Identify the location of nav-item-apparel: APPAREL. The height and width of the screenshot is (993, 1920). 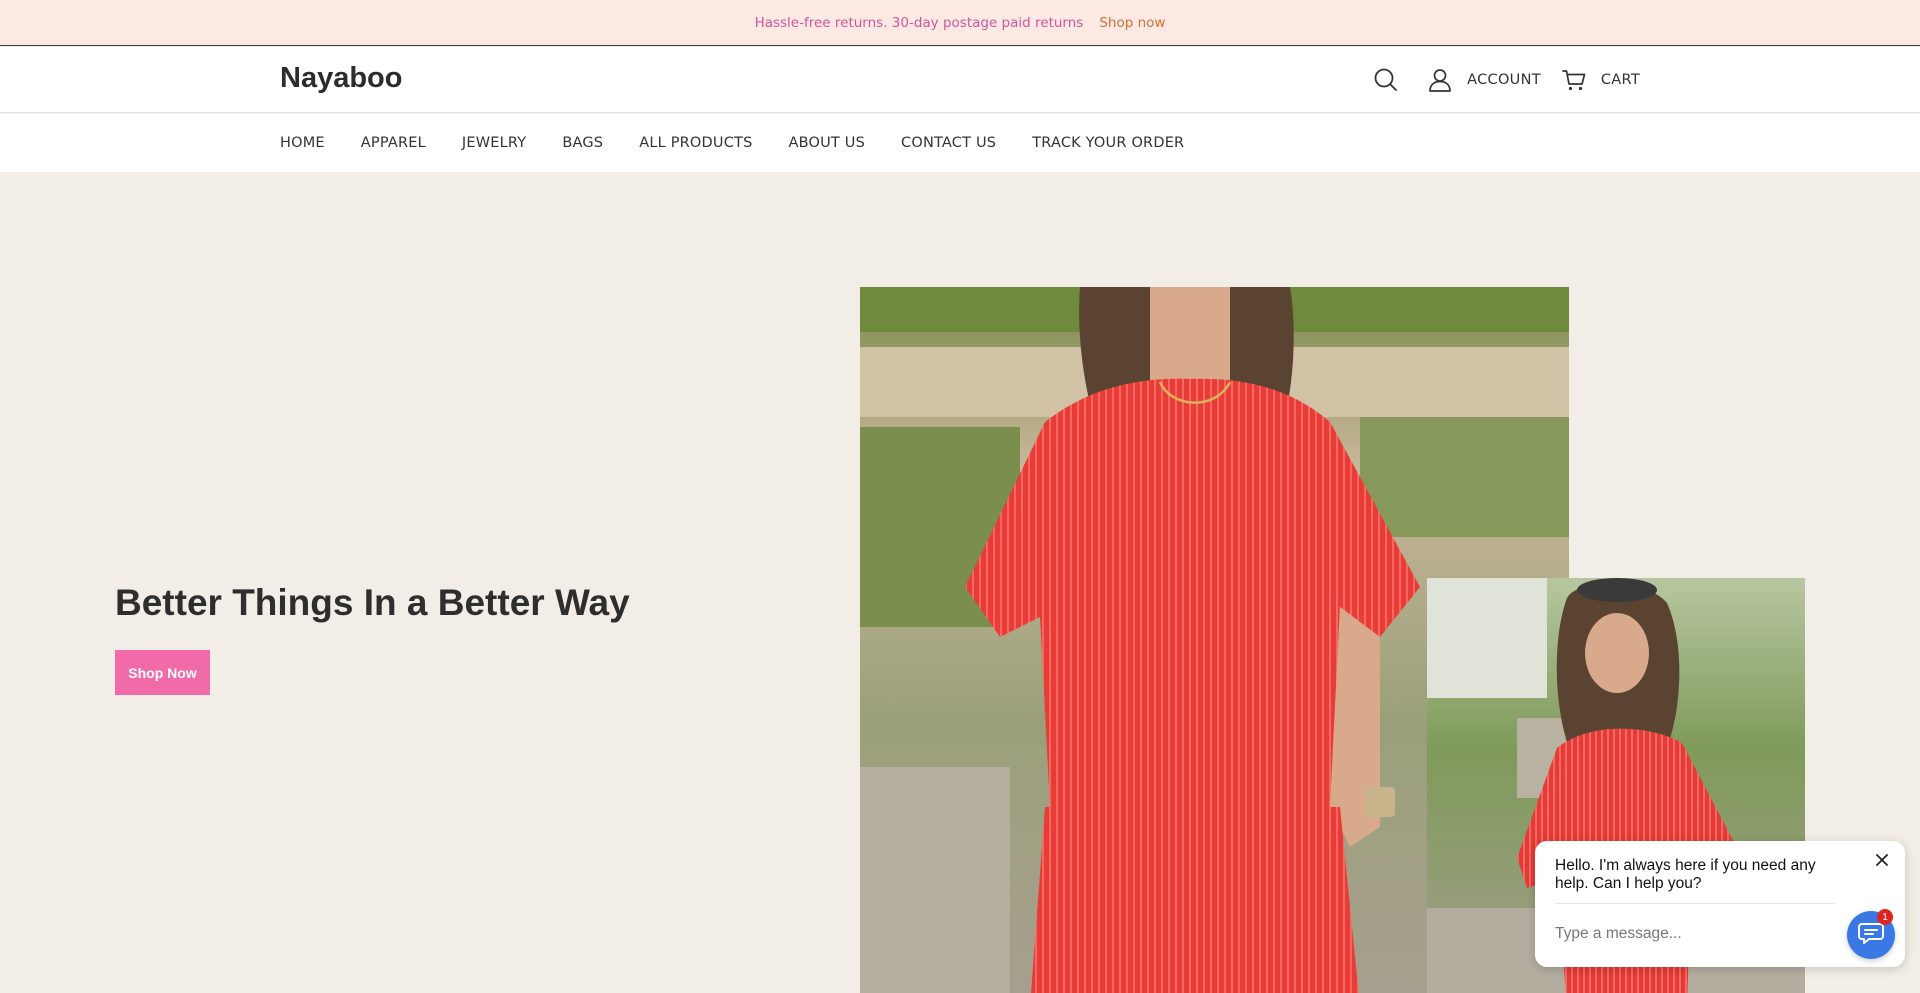
(393, 143).